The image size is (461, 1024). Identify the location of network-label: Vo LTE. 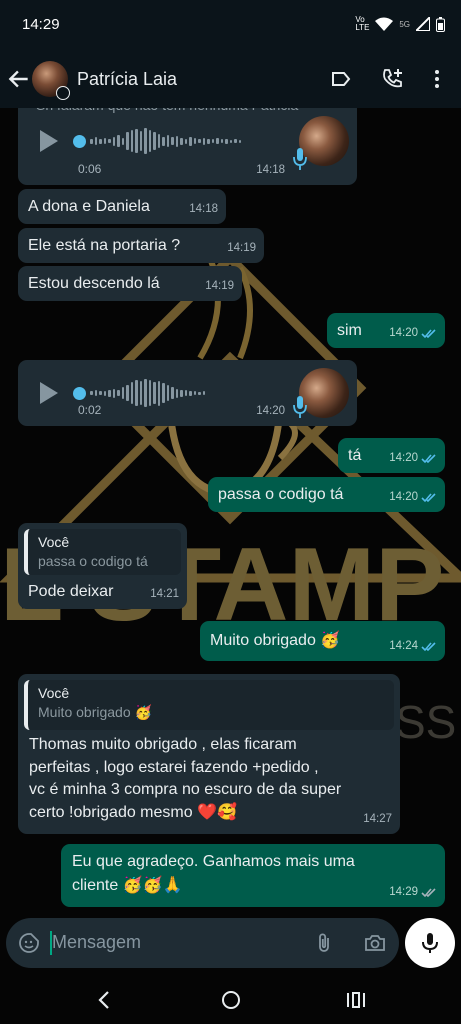
(362, 23).